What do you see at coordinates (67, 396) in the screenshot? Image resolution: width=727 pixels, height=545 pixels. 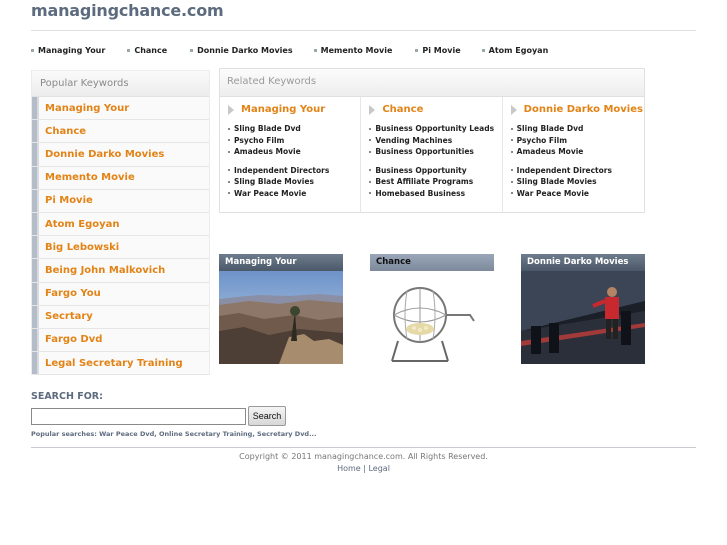 I see `search-label: SEARCH FOR:` at bounding box center [67, 396].